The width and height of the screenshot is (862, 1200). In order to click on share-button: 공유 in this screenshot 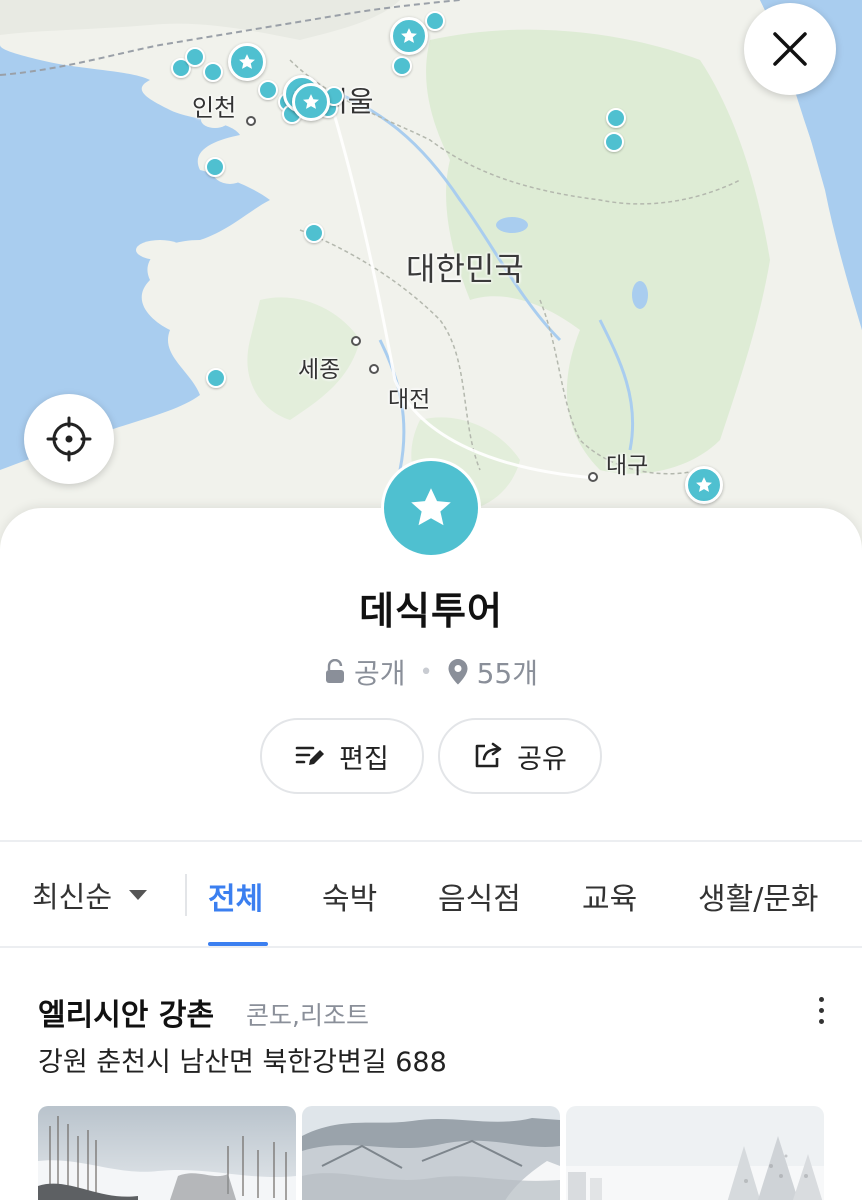, I will do `click(520, 756)`.